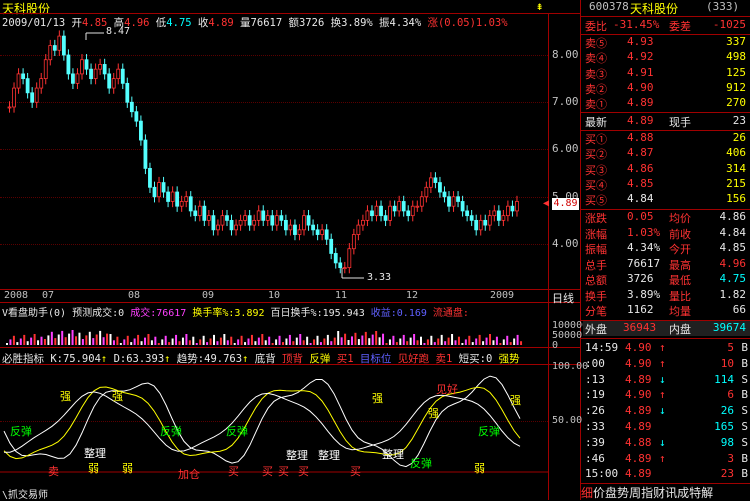  What do you see at coordinates (640, 57) in the screenshot?
I see `sell-level-price: 4.92` at bounding box center [640, 57].